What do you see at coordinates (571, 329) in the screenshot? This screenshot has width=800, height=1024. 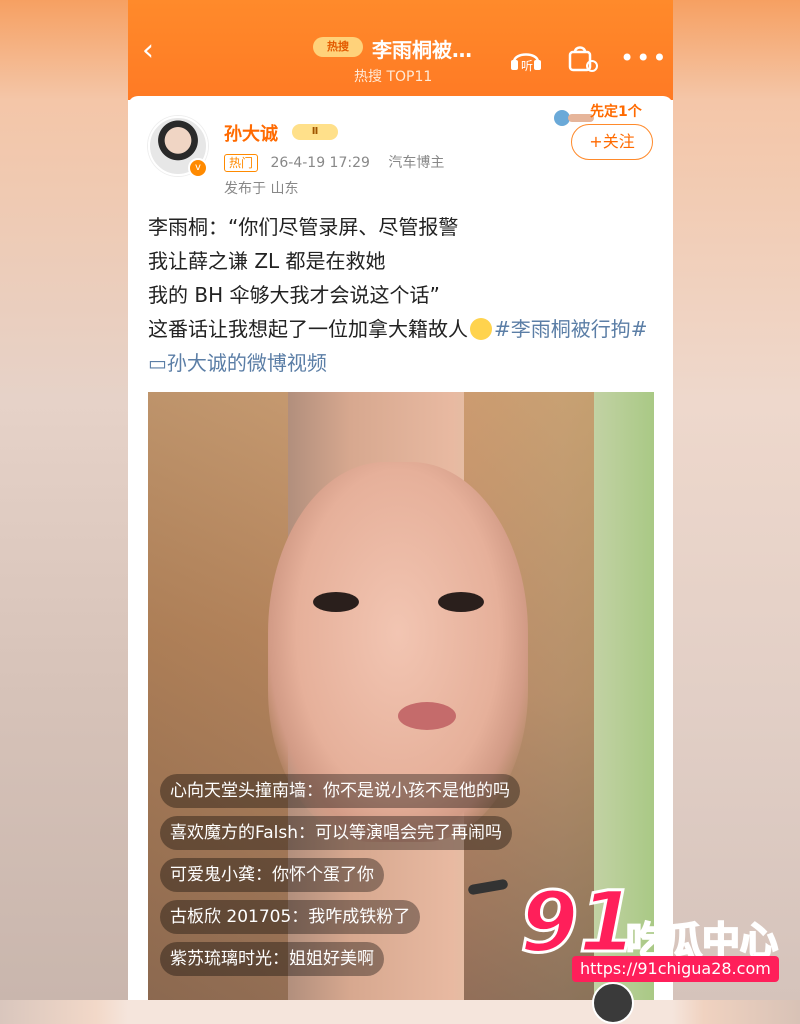 I see `hashtag-link: #李雨桐被行拘#` at bounding box center [571, 329].